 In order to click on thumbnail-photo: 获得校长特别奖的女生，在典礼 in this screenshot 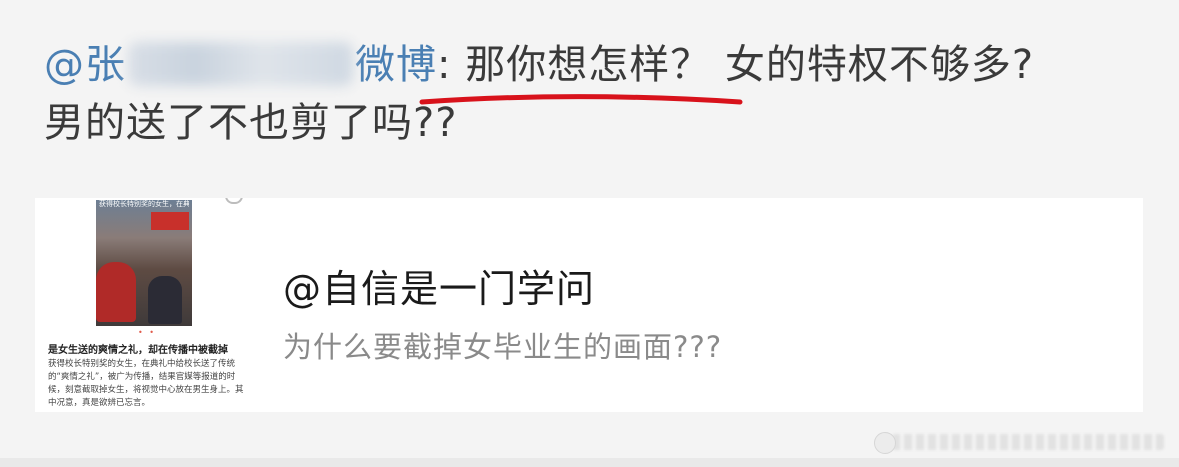, I will do `click(144, 263)`.